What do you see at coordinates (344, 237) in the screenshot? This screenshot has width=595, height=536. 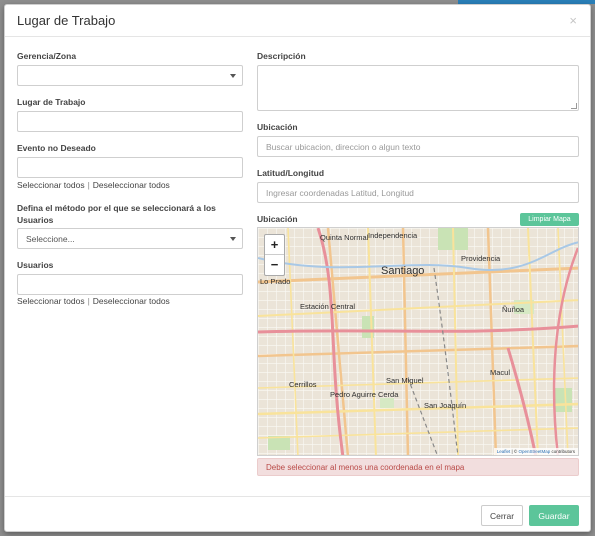 I see `map-label-quinta-normal: Quinta Normal` at bounding box center [344, 237].